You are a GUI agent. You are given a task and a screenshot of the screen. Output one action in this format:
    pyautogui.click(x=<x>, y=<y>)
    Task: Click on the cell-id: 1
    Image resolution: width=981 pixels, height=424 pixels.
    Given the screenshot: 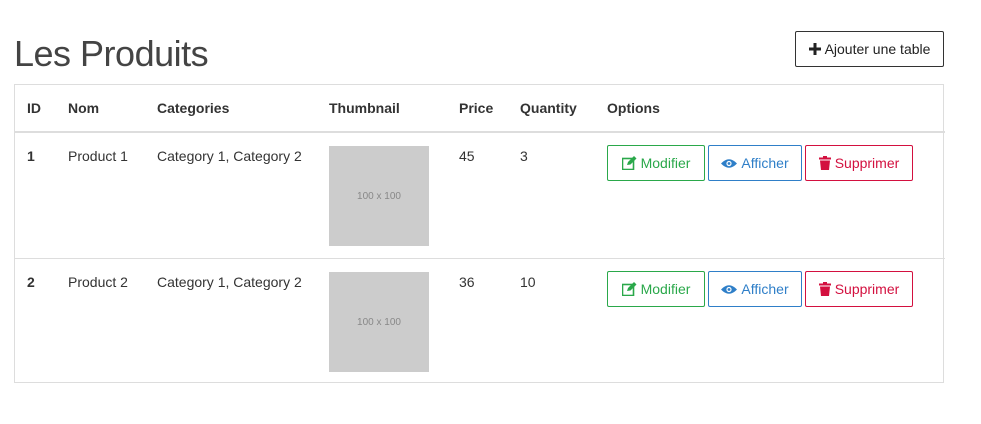 What is the action you would take?
    pyautogui.click(x=31, y=156)
    